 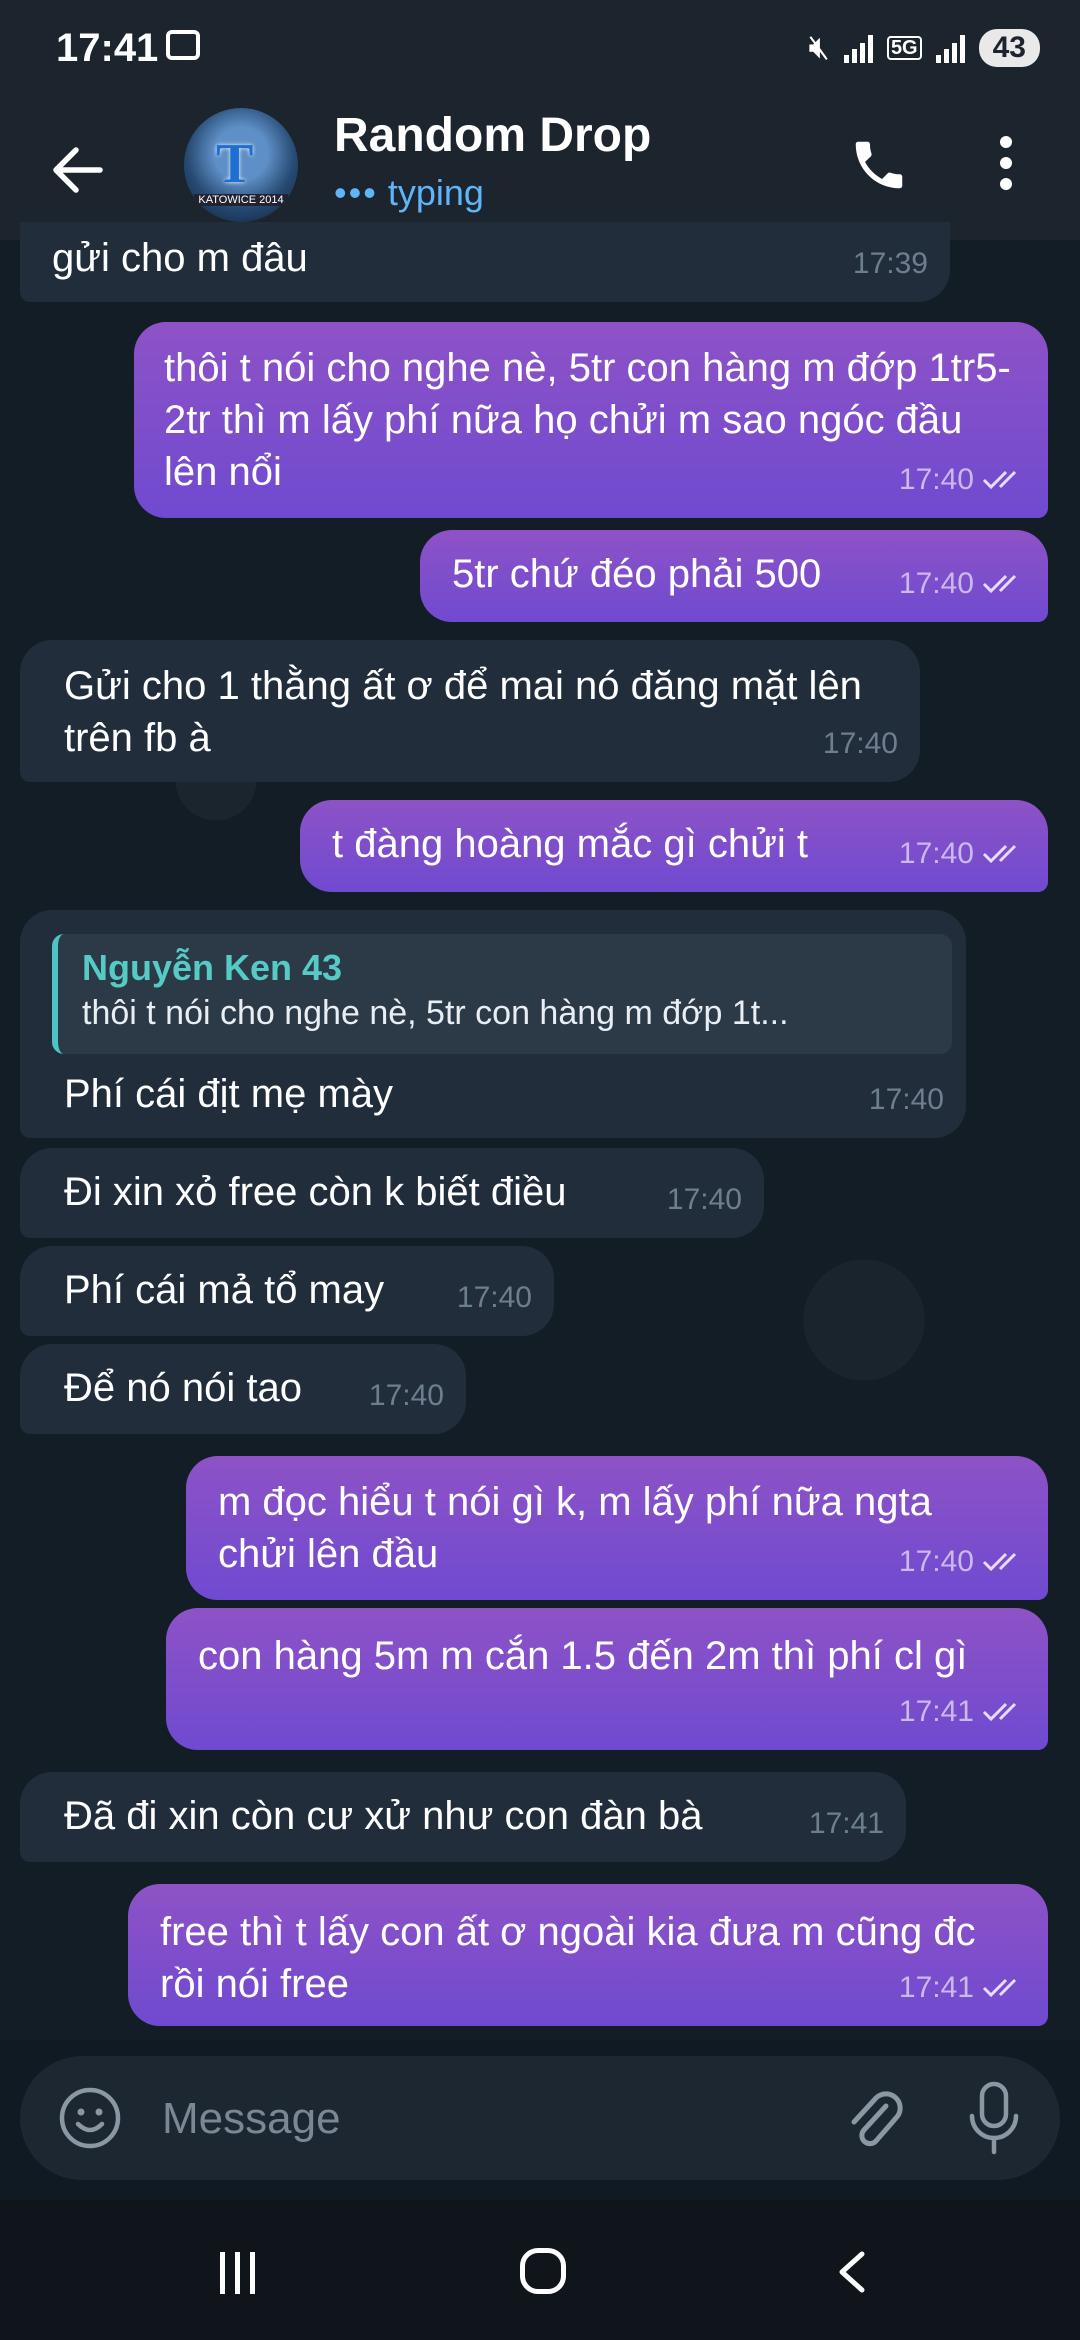 I want to click on message-text: Đã đi xin còn cư xử như con đàn bà, so click(x=383, y=1816).